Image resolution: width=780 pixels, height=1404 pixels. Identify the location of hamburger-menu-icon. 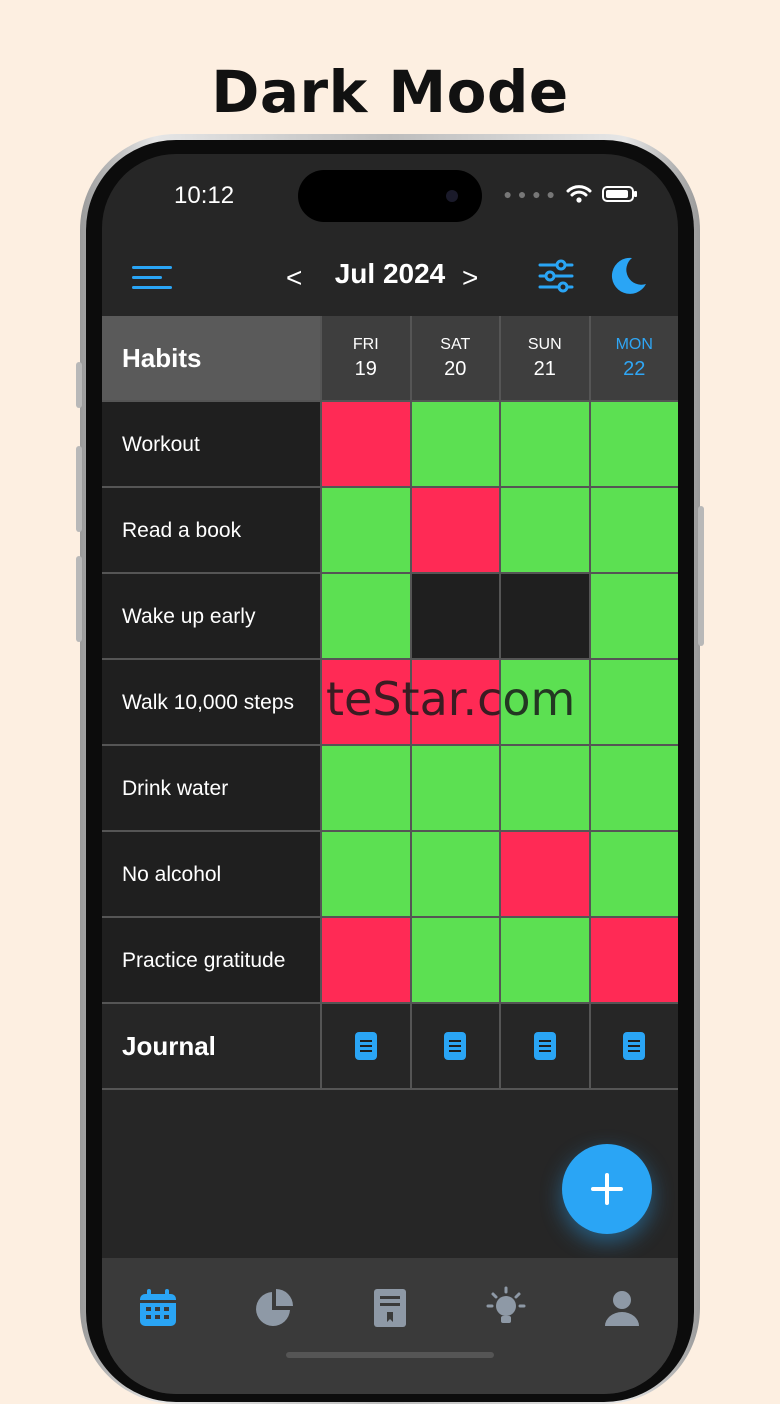
(154, 278).